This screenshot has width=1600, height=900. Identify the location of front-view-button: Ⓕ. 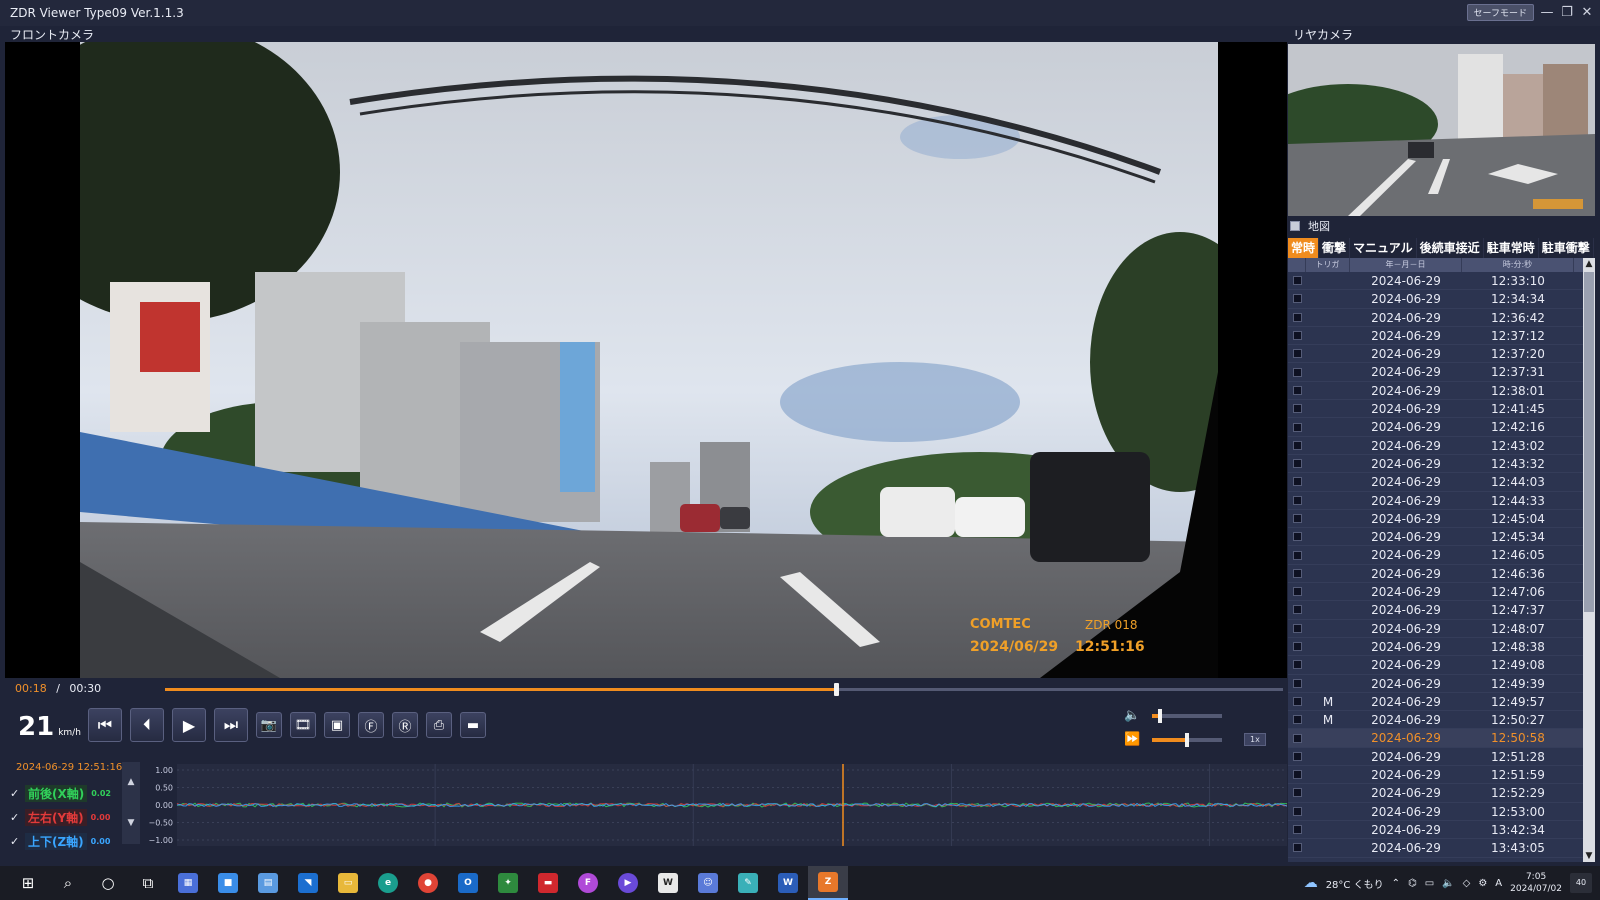
(371, 725).